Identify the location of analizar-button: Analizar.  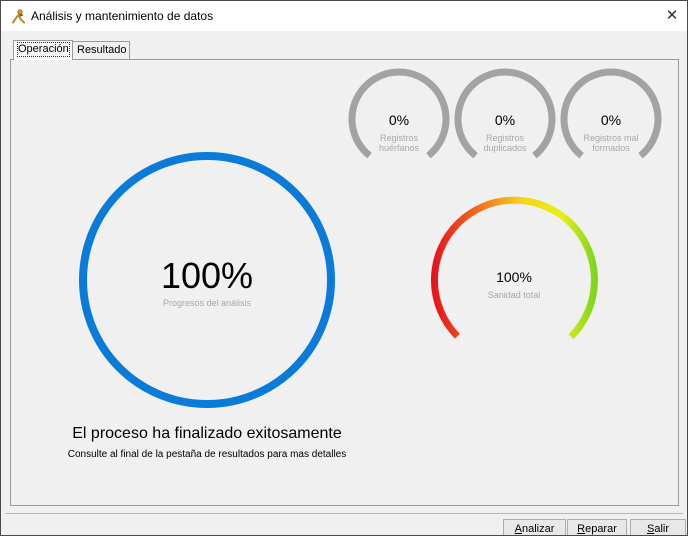
(534, 527).